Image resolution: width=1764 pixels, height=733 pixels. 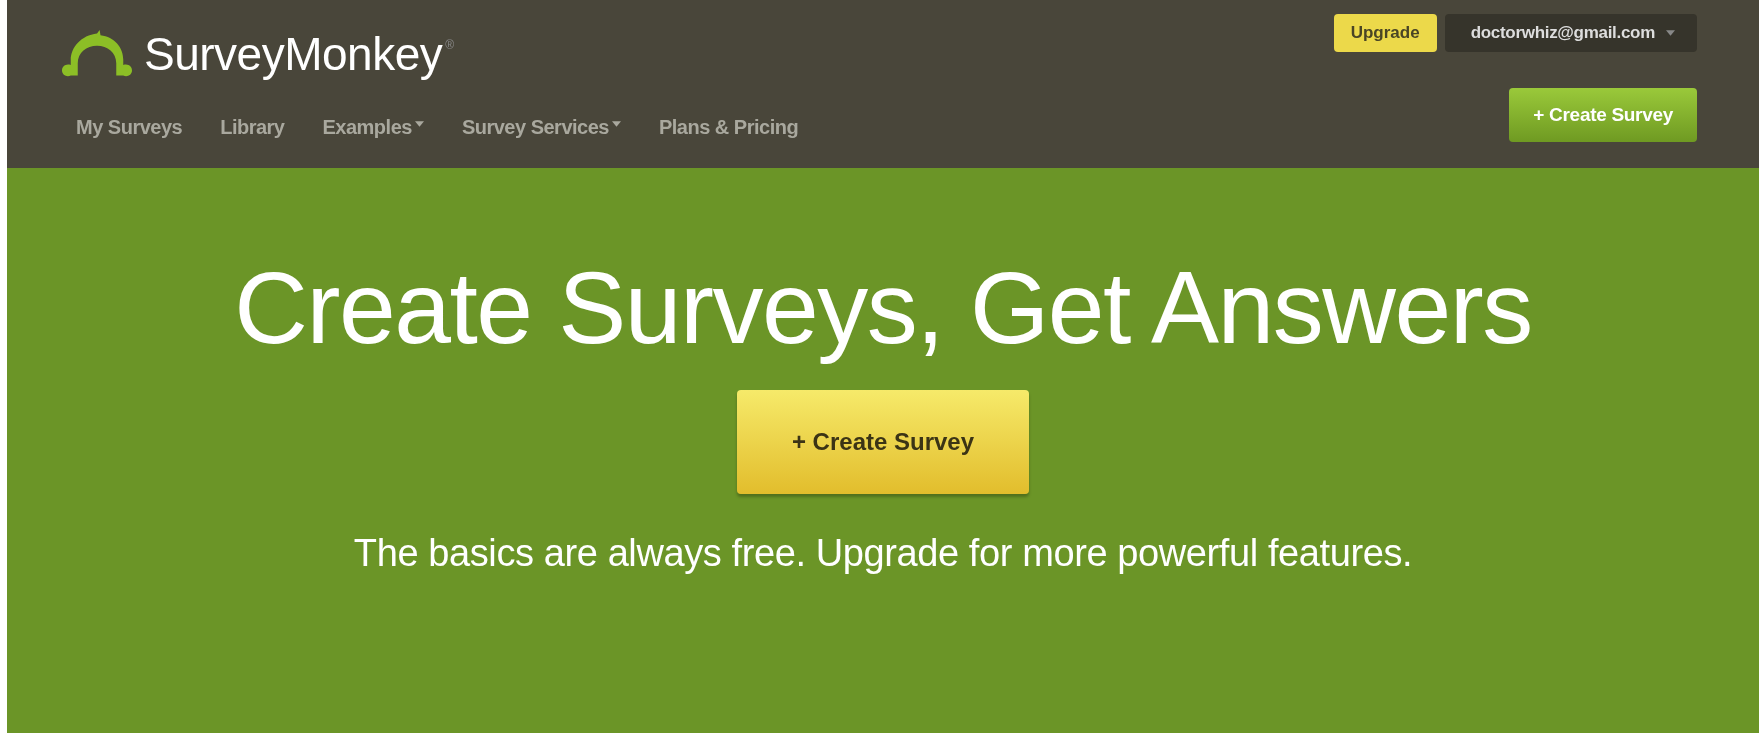 I want to click on logo-text: SurveyMonkey, so click(x=293, y=54).